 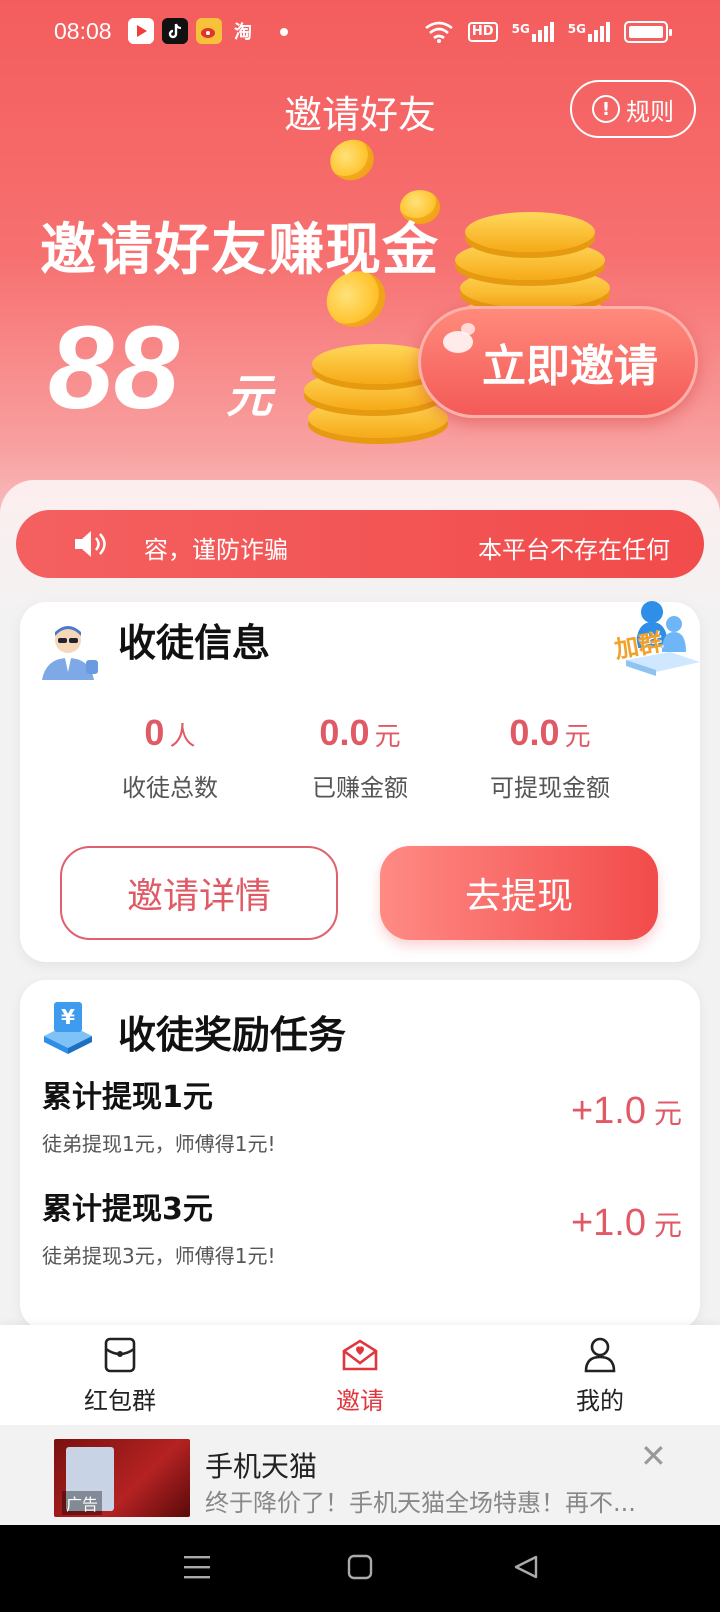 What do you see at coordinates (360, 757) in the screenshot?
I see `stat-earned-amount: 0.0 元 已赚金额` at bounding box center [360, 757].